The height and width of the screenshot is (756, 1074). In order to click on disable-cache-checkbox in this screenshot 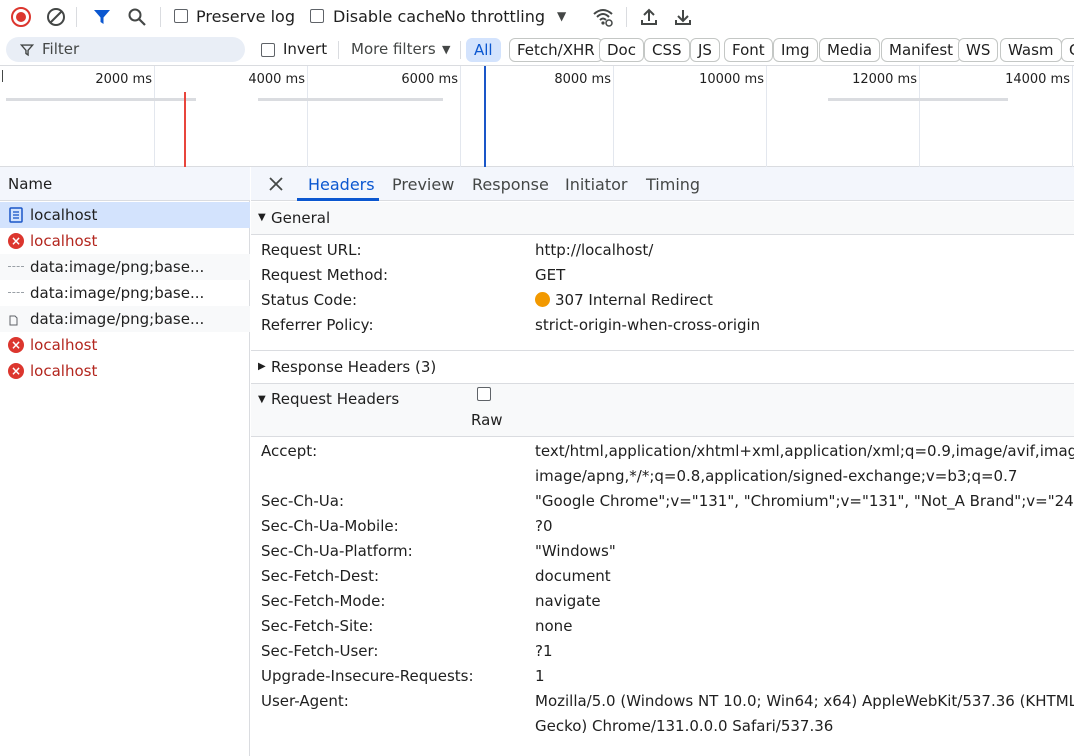, I will do `click(317, 16)`.